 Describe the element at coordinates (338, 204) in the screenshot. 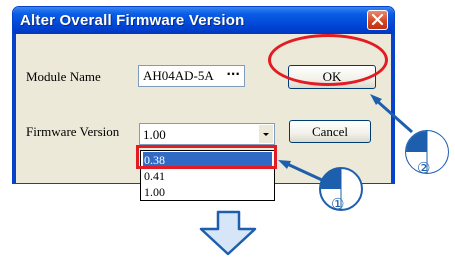

I see `step-1-number: ①` at that location.